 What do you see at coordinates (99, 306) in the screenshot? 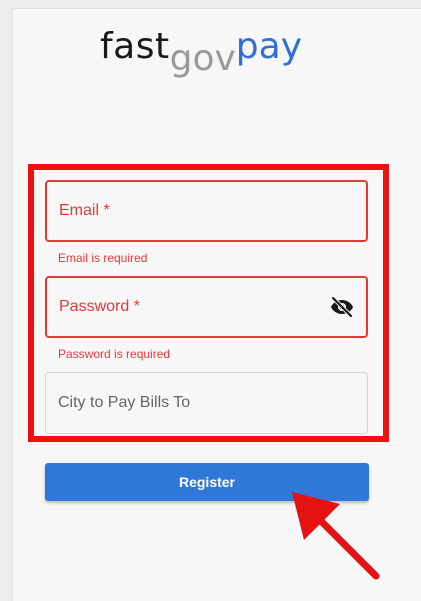
I see `password-field-label: Password *` at bounding box center [99, 306].